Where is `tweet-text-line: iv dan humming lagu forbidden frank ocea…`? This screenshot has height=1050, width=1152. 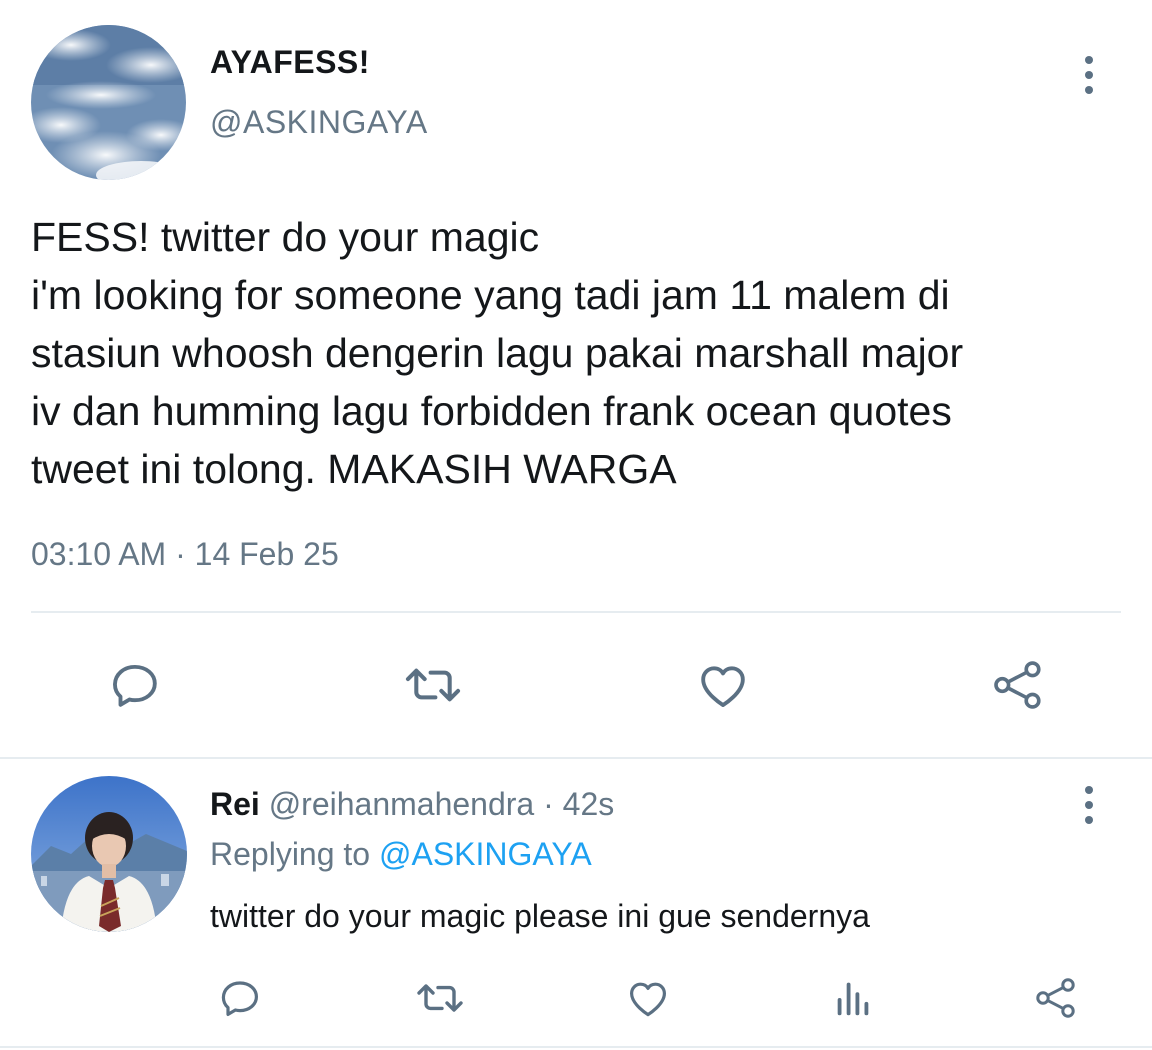 tweet-text-line: iv dan humming lagu forbidden frank ocea… is located at coordinates (491, 411).